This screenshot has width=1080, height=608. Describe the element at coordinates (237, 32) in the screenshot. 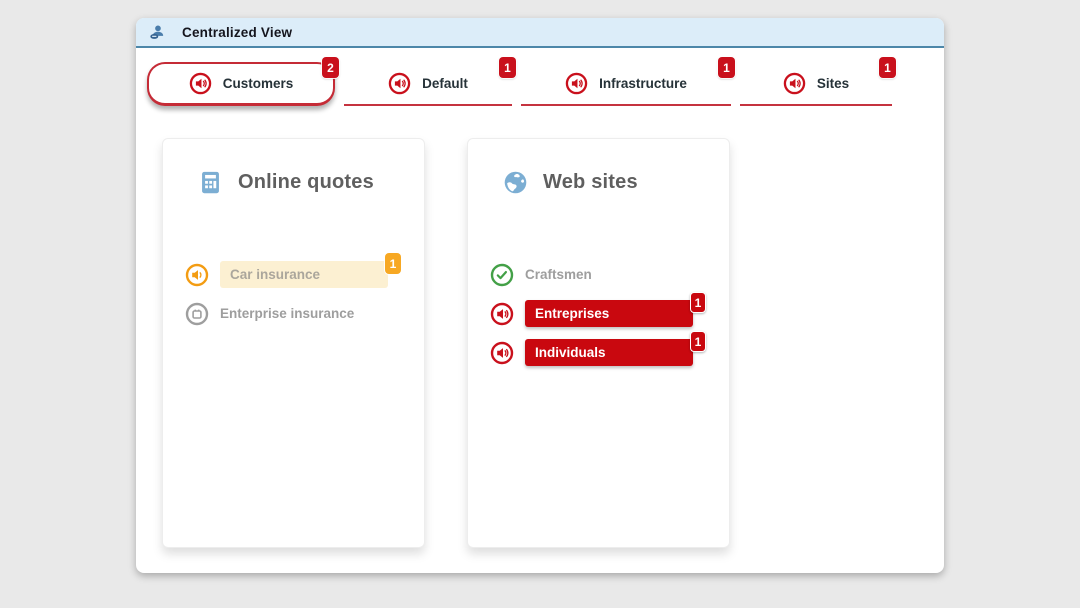

I see `page-title: Centralized View` at that location.